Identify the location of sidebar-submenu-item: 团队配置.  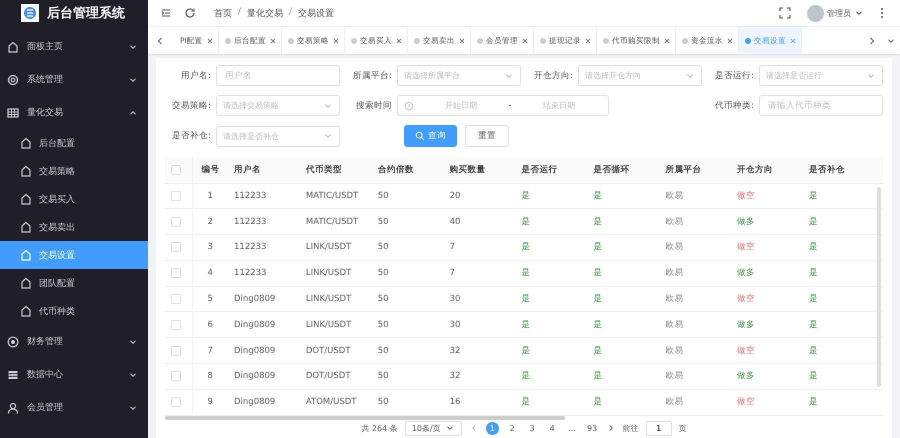
(74, 283).